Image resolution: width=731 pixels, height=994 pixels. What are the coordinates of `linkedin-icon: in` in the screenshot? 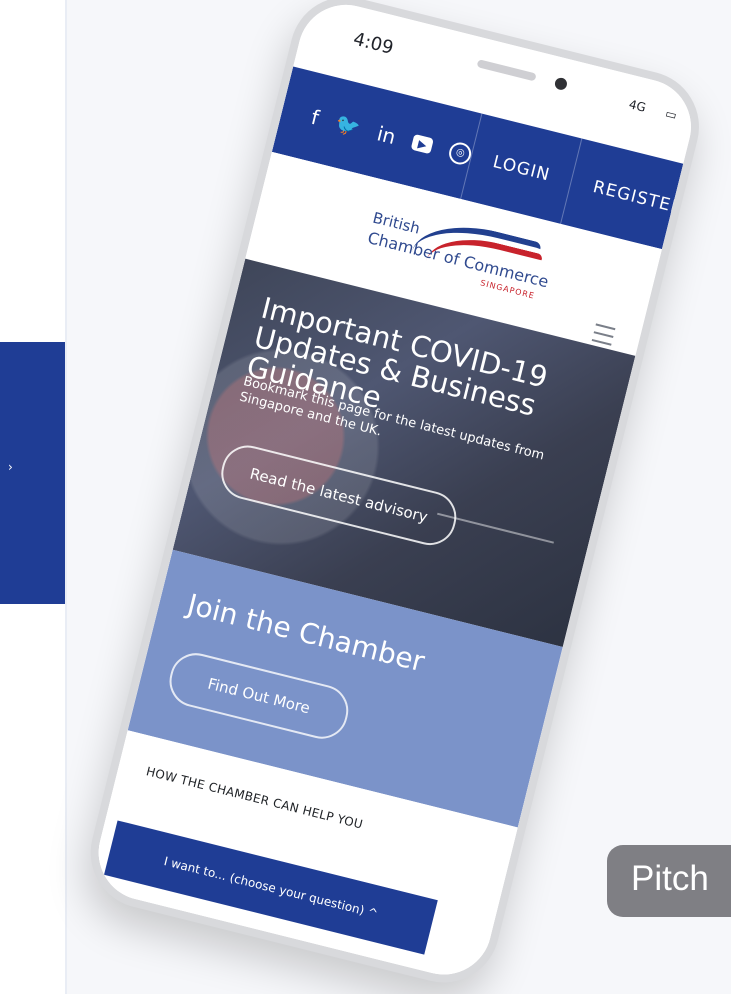 It's located at (386, 135).